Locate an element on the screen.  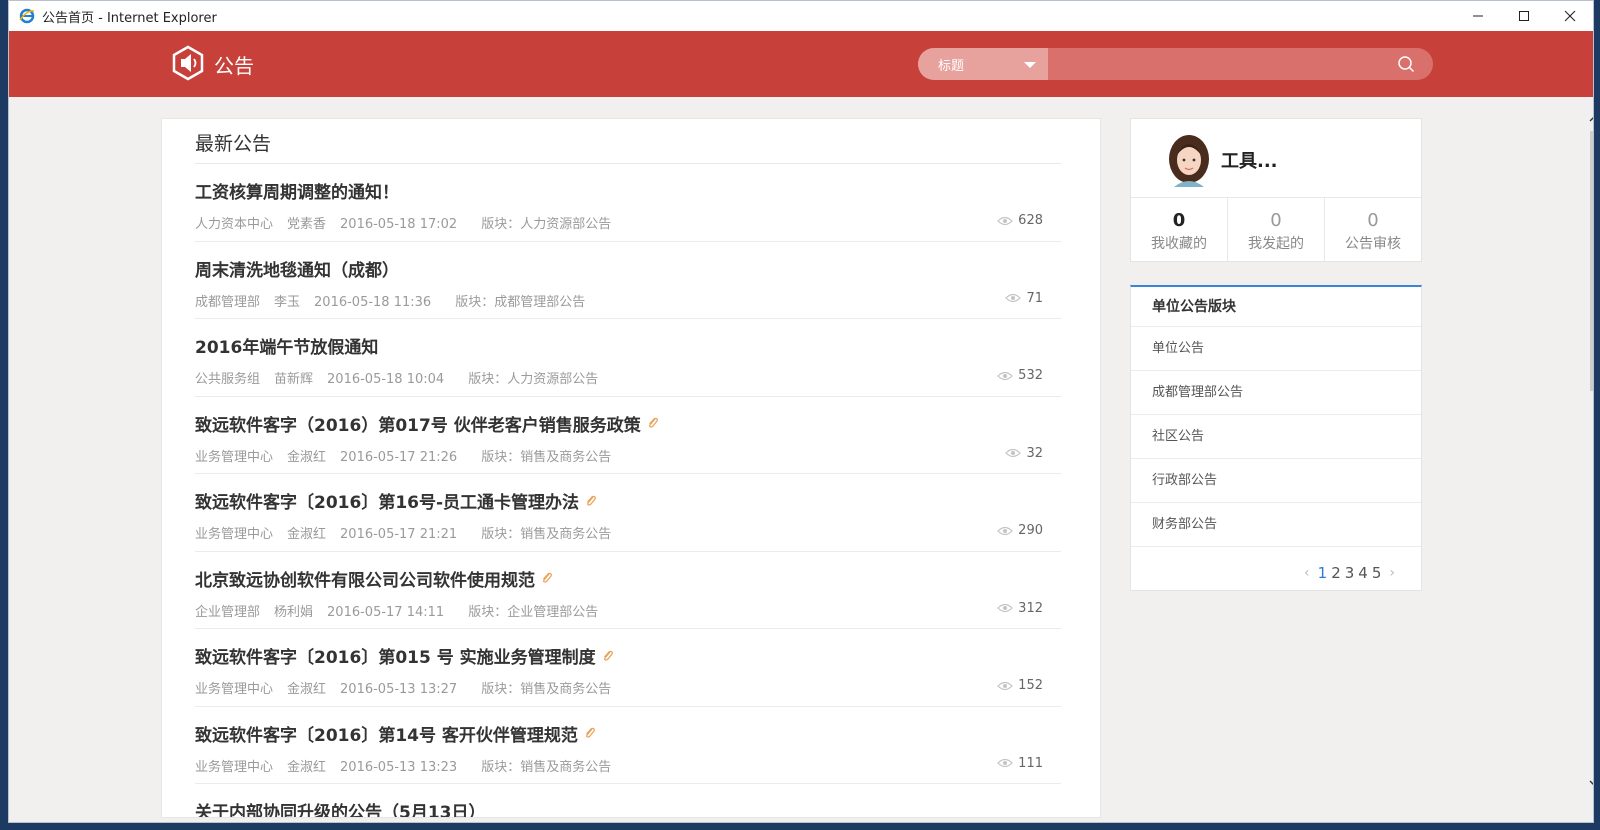
title-bar: 公告首页 - Internet Explorer is located at coordinates (801, 16).